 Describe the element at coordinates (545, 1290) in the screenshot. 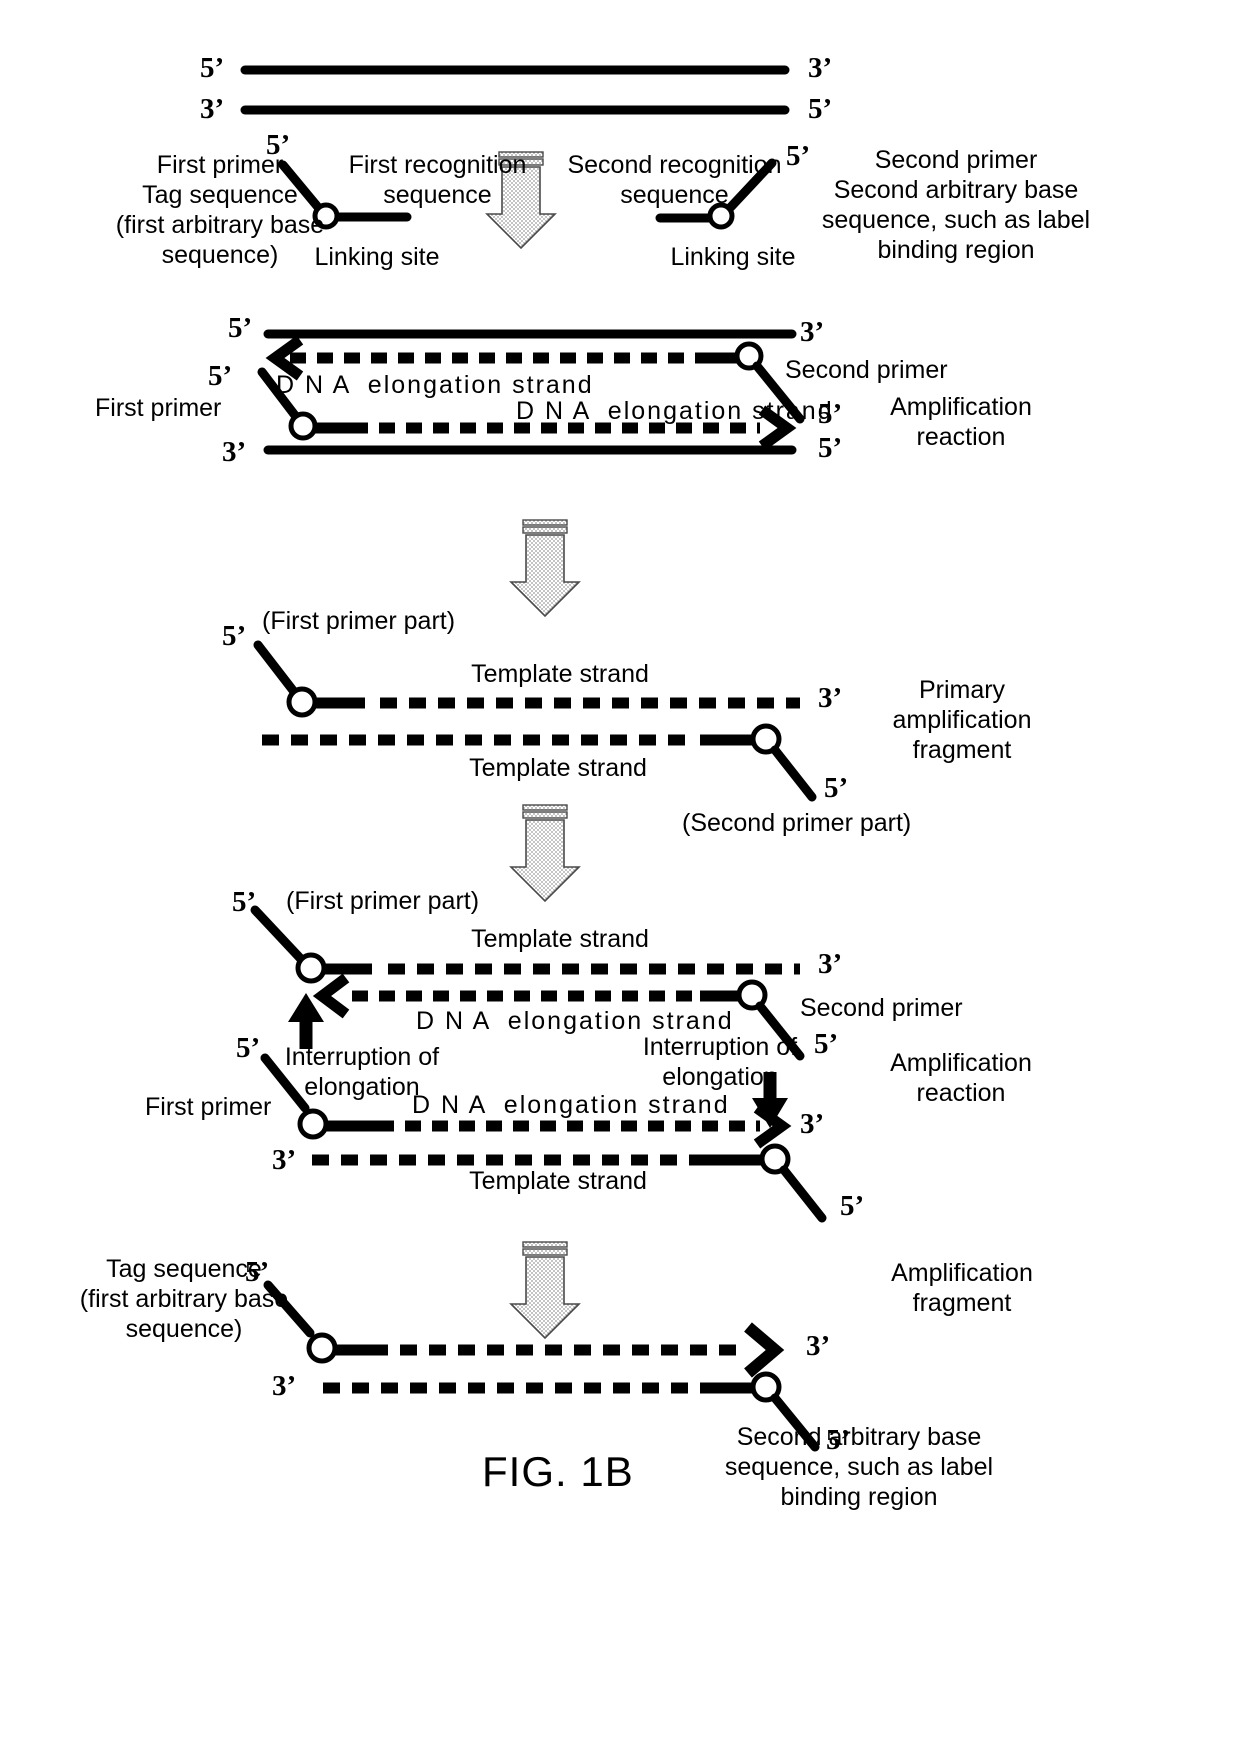

I see `step-arrow-4-icon` at that location.